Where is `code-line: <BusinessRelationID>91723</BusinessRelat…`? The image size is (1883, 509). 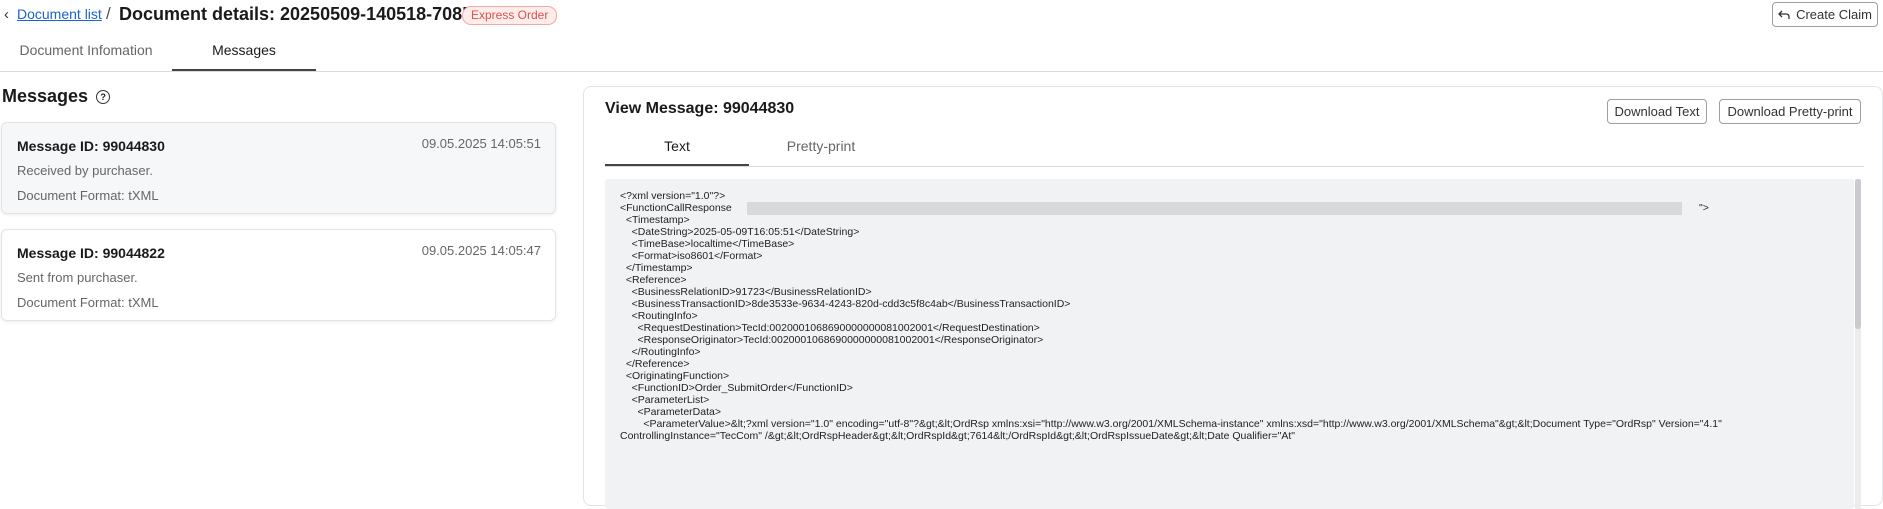
code-line: <BusinessRelationID>91723</BusinessRelat… is located at coordinates (746, 292).